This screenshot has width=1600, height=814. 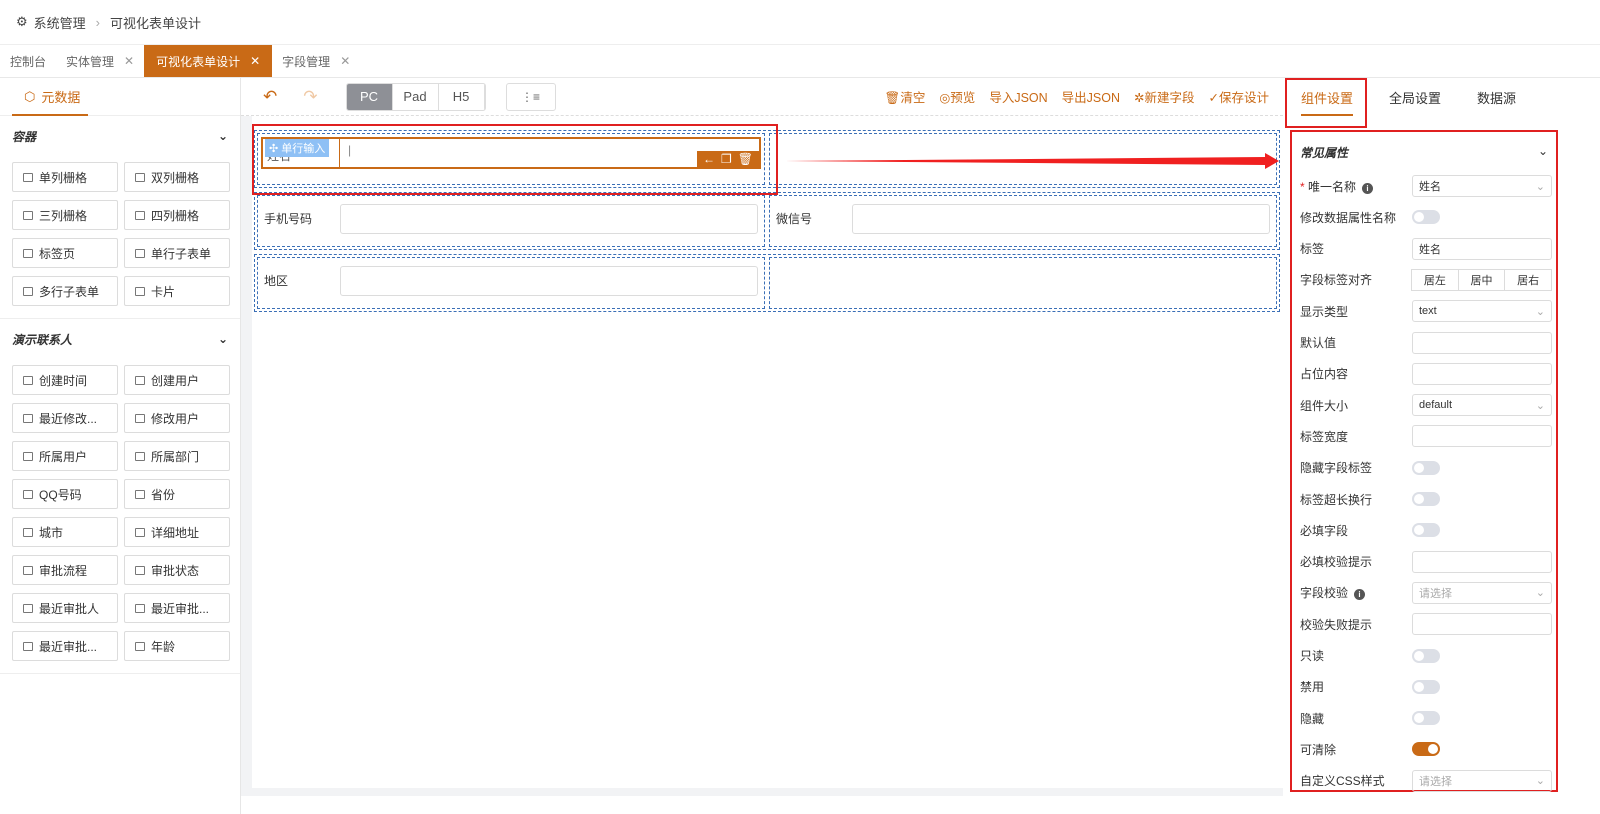 I want to click on component-label: 单列栅格, so click(x=63, y=177).